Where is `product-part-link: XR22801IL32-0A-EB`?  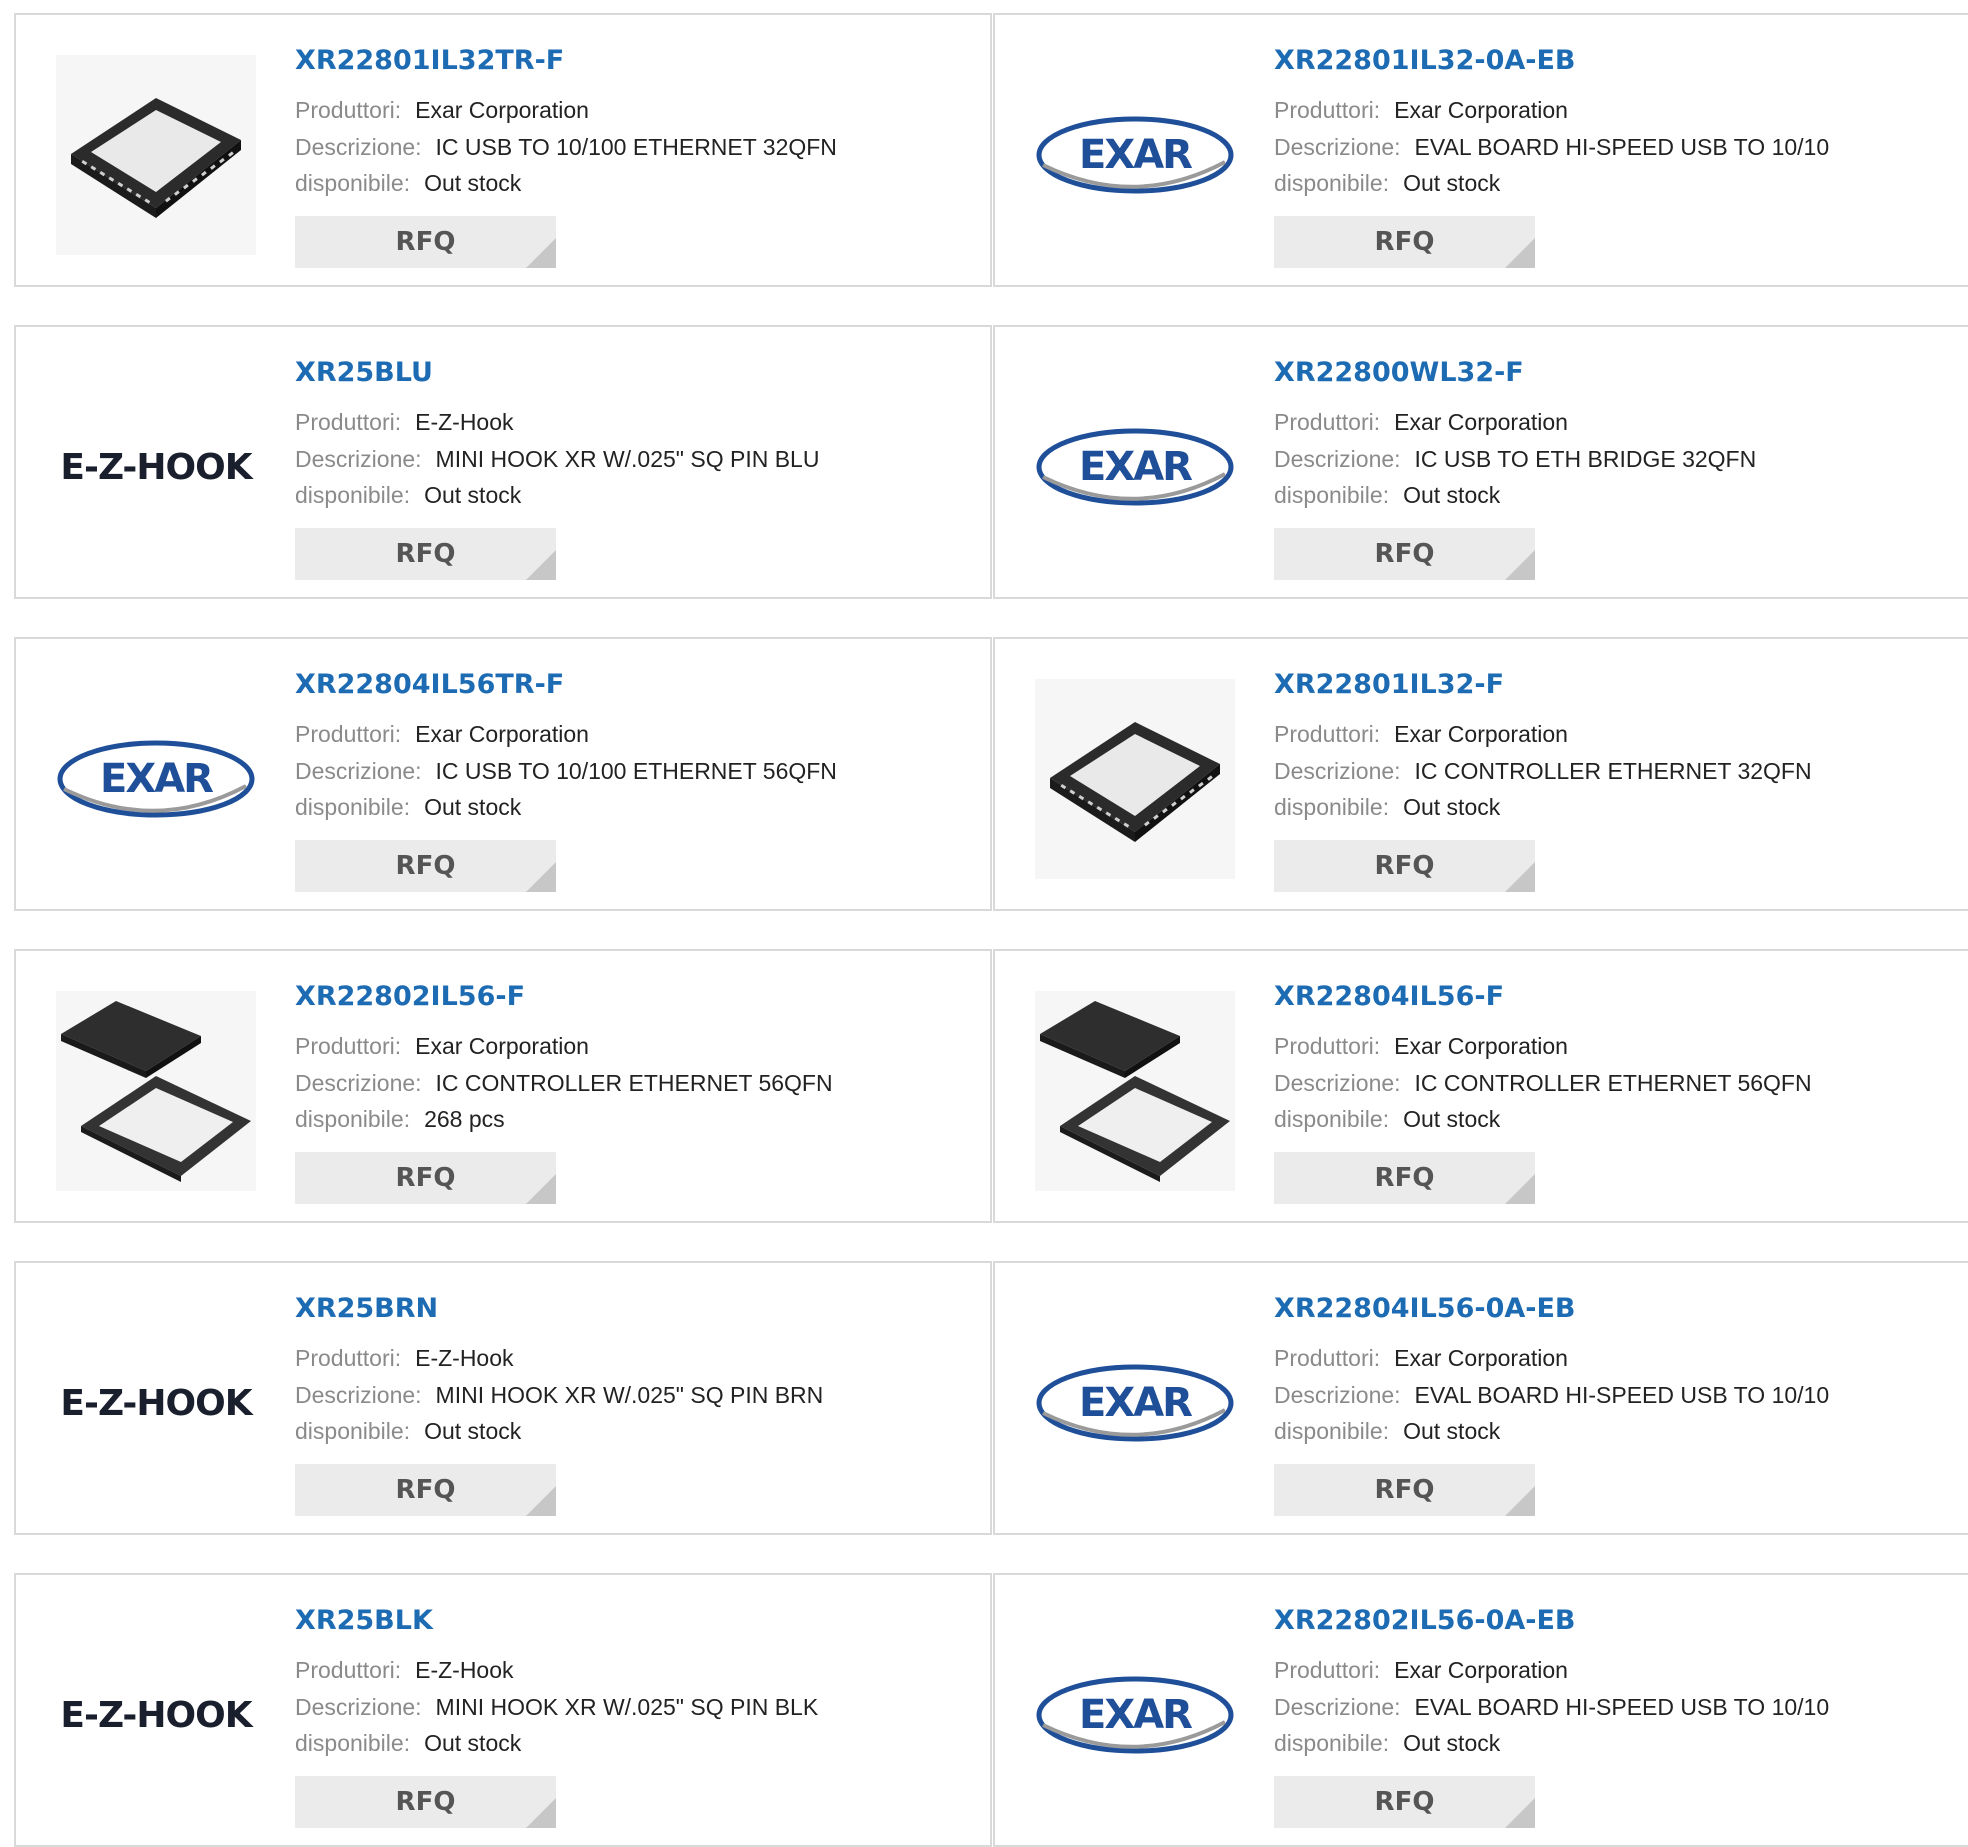
product-part-link: XR22801IL32-0A-EB is located at coordinates (1424, 60).